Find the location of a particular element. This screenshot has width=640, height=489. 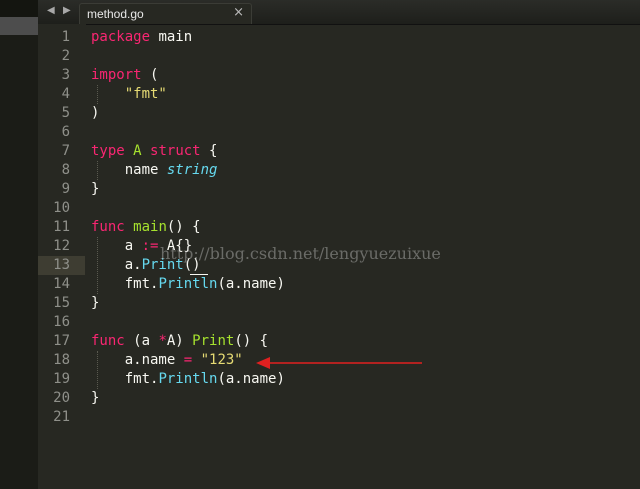

sidebar-selected-strip is located at coordinates (19, 26).